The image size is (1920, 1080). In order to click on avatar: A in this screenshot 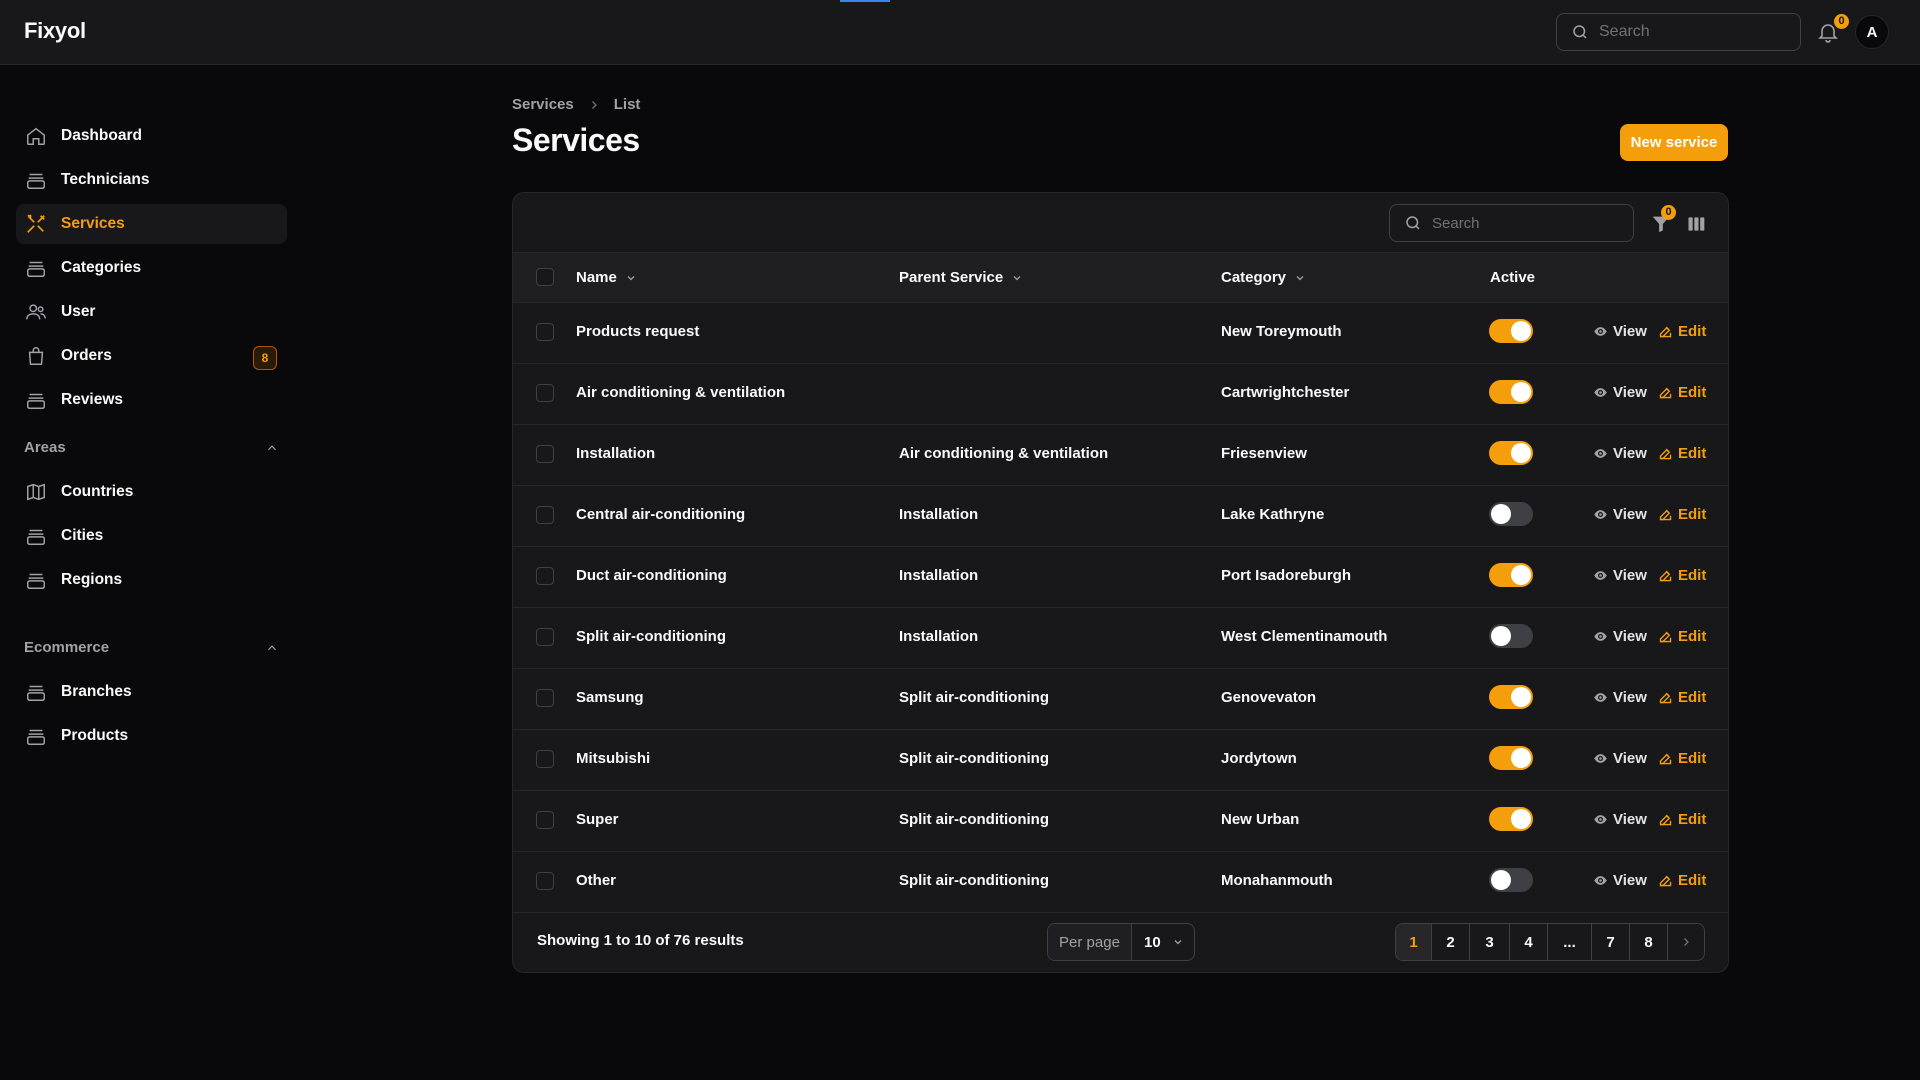, I will do `click(1872, 32)`.